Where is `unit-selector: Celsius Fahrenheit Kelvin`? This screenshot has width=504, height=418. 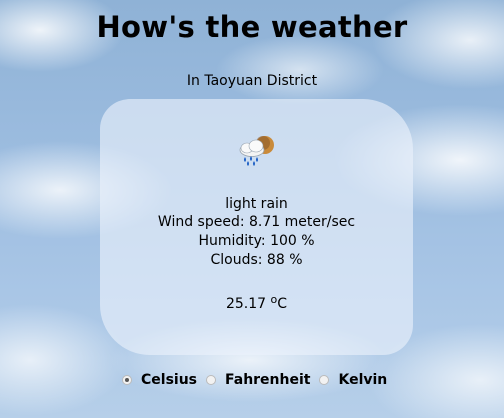 unit-selector: Celsius Fahrenheit Kelvin is located at coordinates (259, 380).